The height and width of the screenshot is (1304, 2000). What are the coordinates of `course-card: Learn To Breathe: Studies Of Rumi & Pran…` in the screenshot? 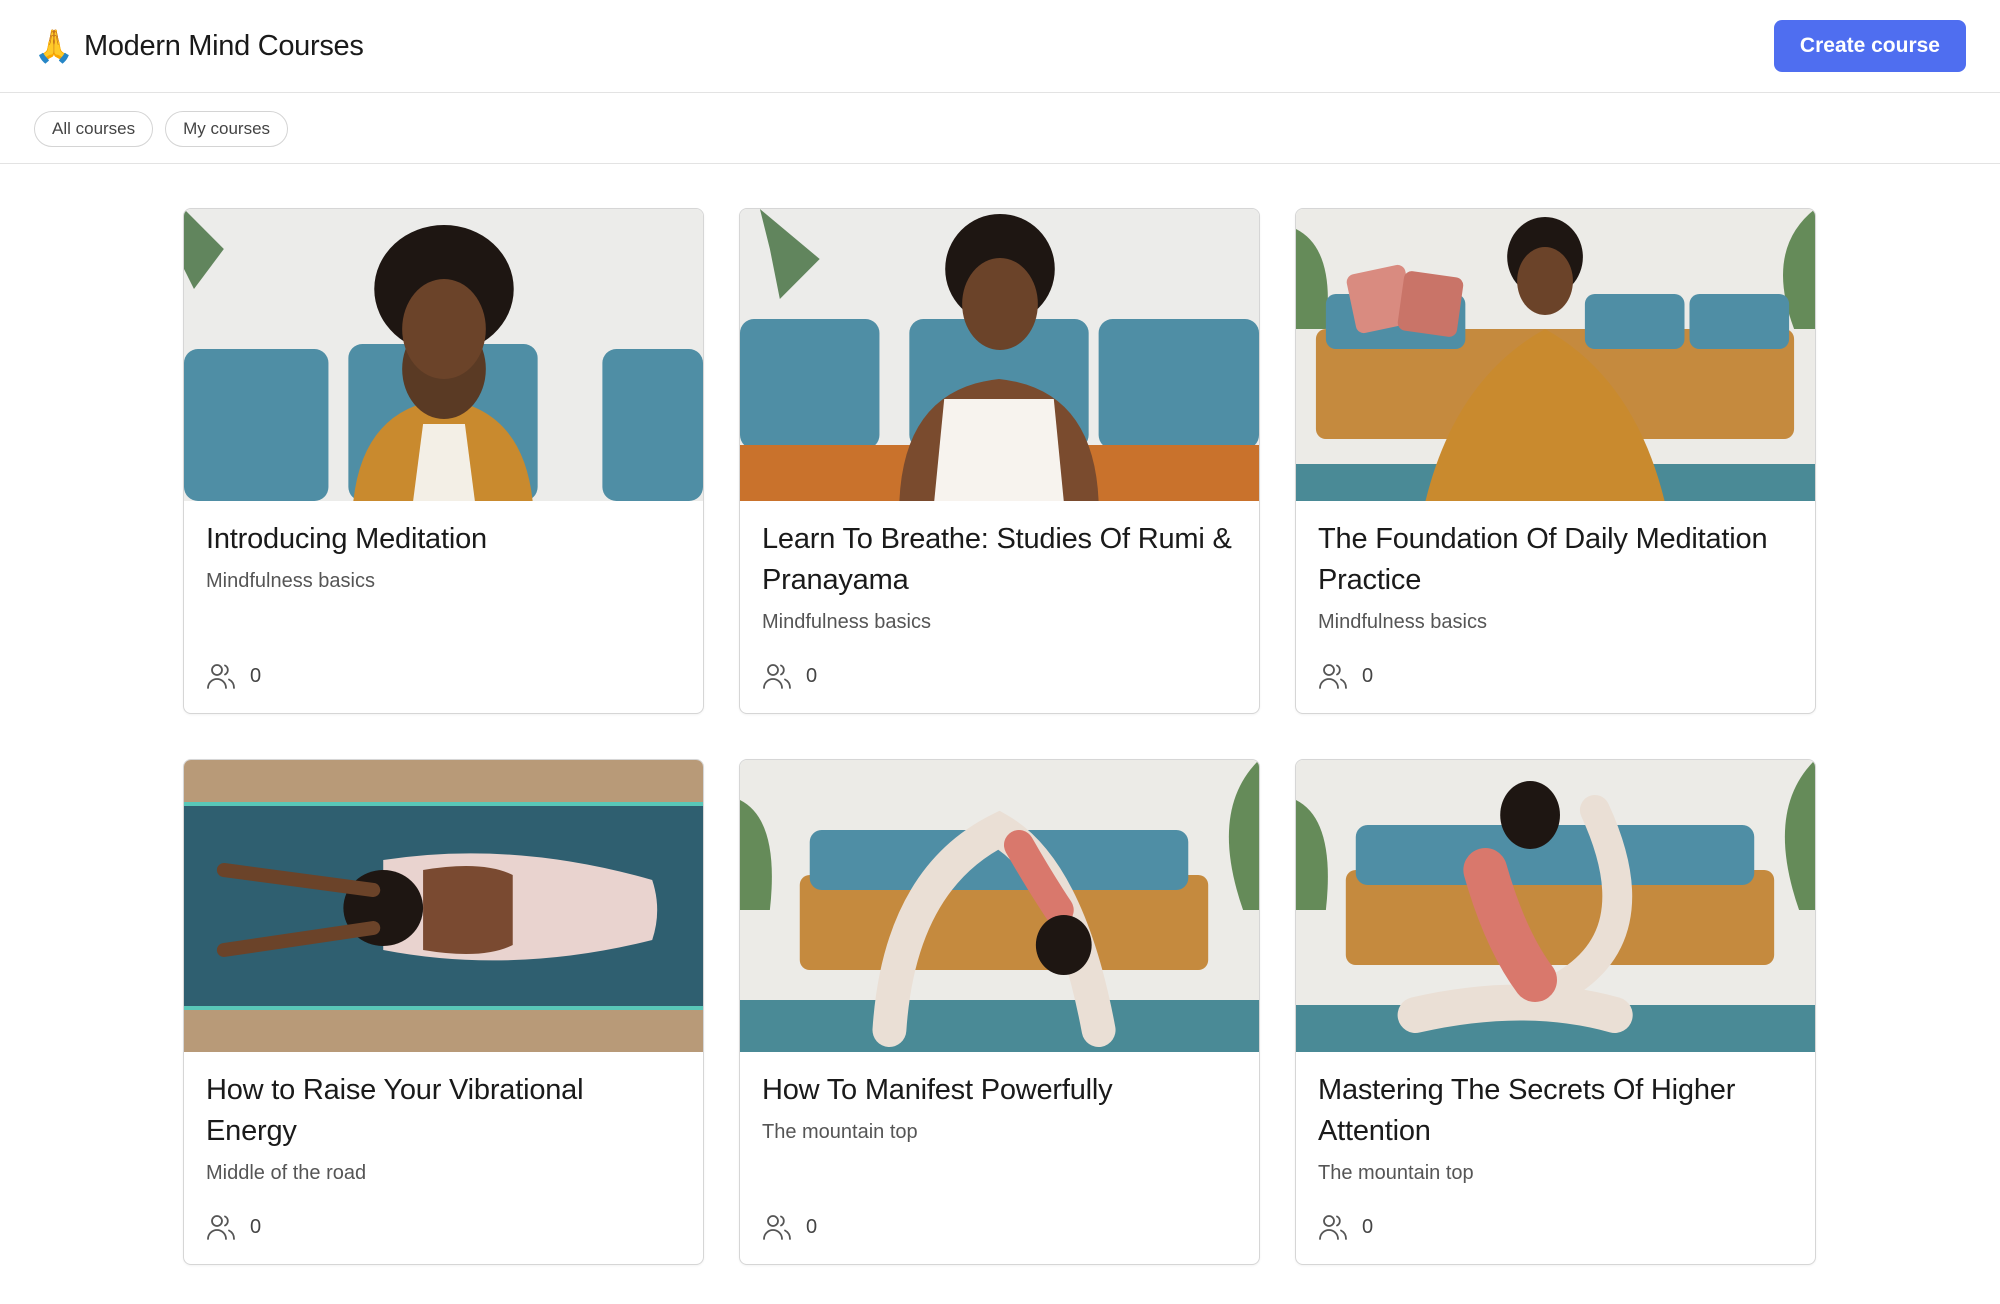 It's located at (999, 461).